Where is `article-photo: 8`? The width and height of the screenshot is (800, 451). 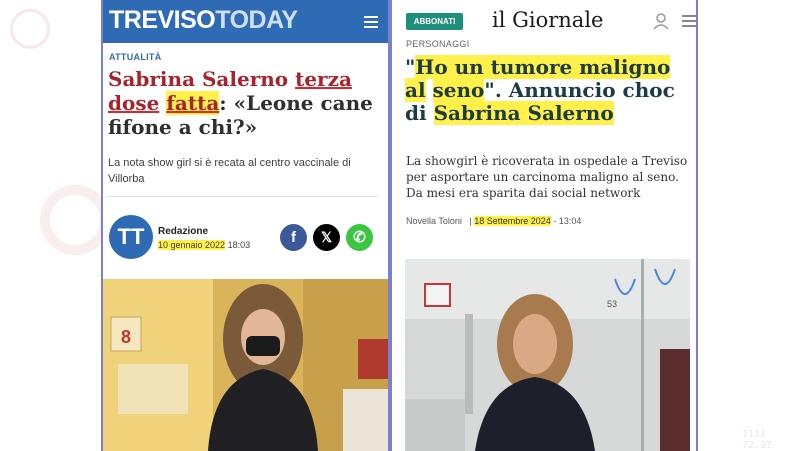 article-photo: 8 is located at coordinates (245, 365).